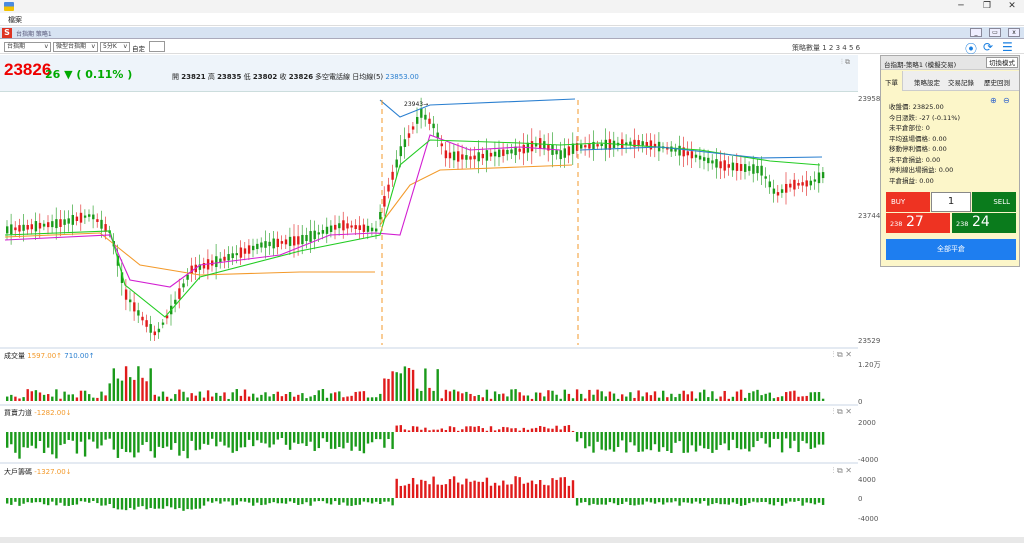 The image size is (1024, 543). What do you see at coordinates (984, 223) in the screenshot?
I see `ask-price-button: 238 24` at bounding box center [984, 223].